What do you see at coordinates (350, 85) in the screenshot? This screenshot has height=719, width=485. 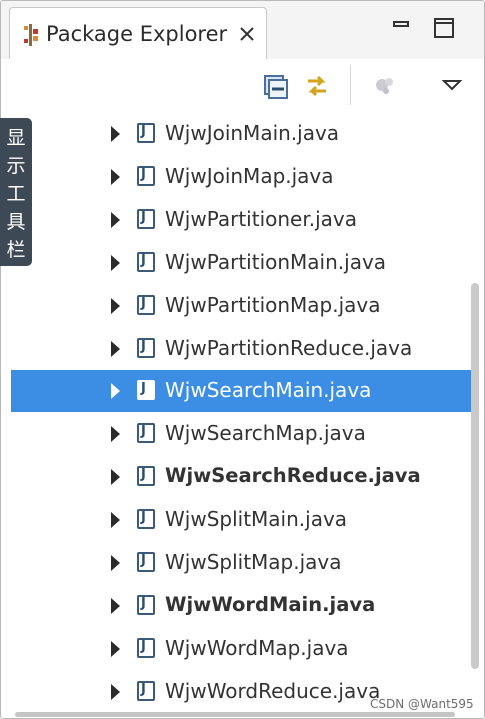 I see `toolbar-separator` at bounding box center [350, 85].